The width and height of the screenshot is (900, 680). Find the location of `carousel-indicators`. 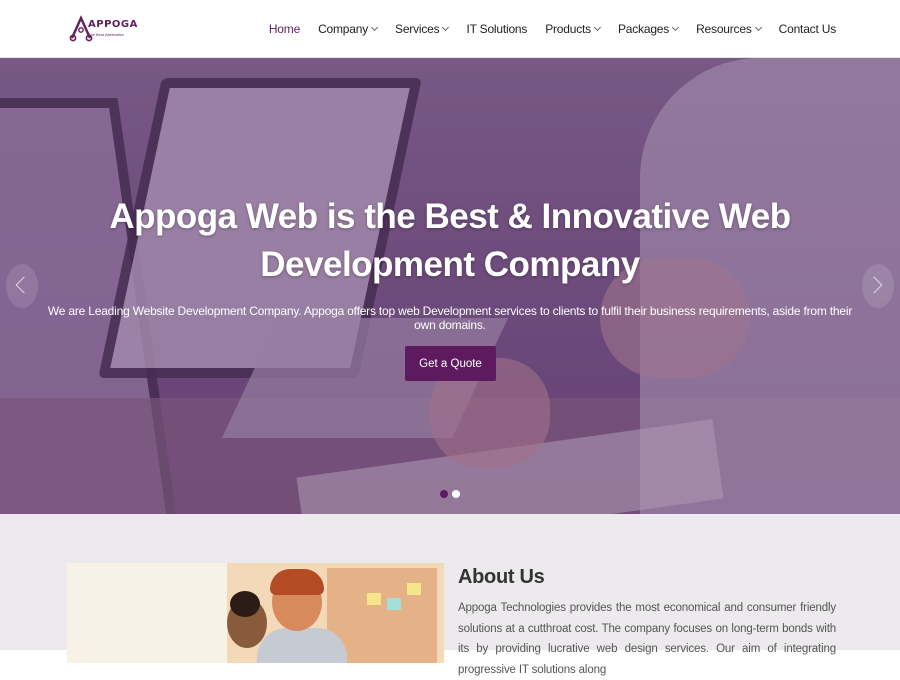

carousel-indicators is located at coordinates (450, 494).